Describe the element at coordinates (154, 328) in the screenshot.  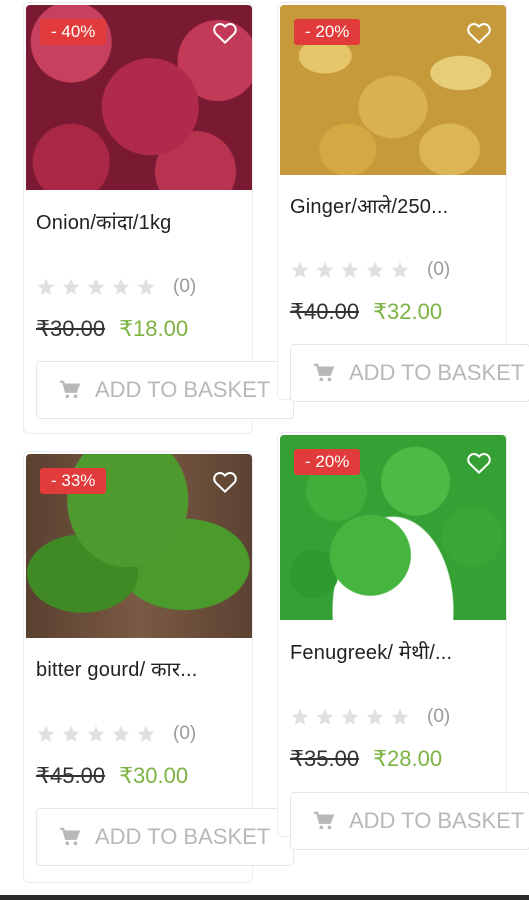
I see `sale-price: ₹18.00` at that location.